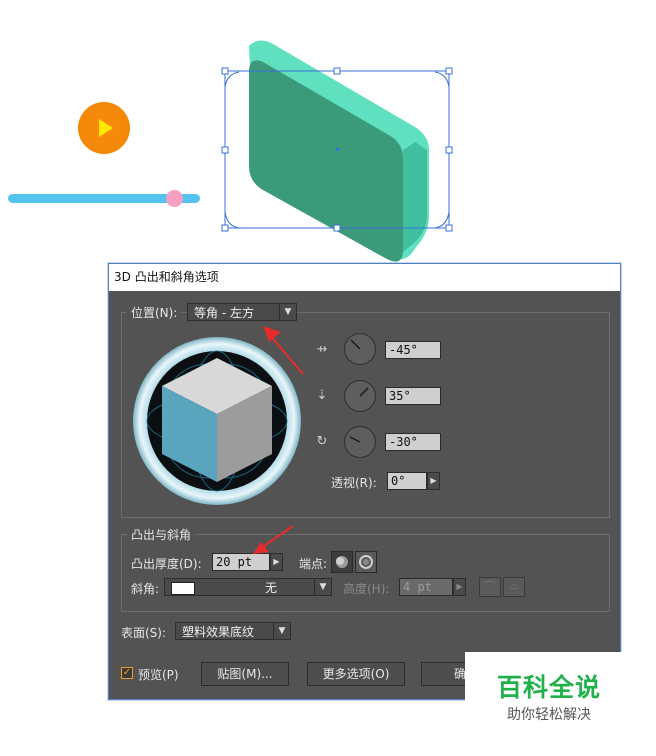 The height and width of the screenshot is (756, 656). What do you see at coordinates (407, 481) in the screenshot?
I see `perspective-field: 0°` at bounding box center [407, 481].